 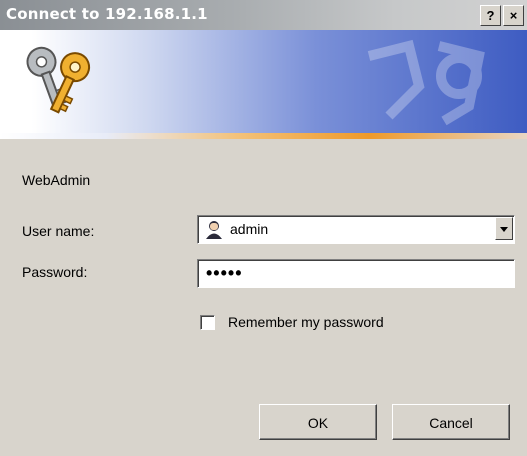 I want to click on close-button: ×, so click(x=513, y=15).